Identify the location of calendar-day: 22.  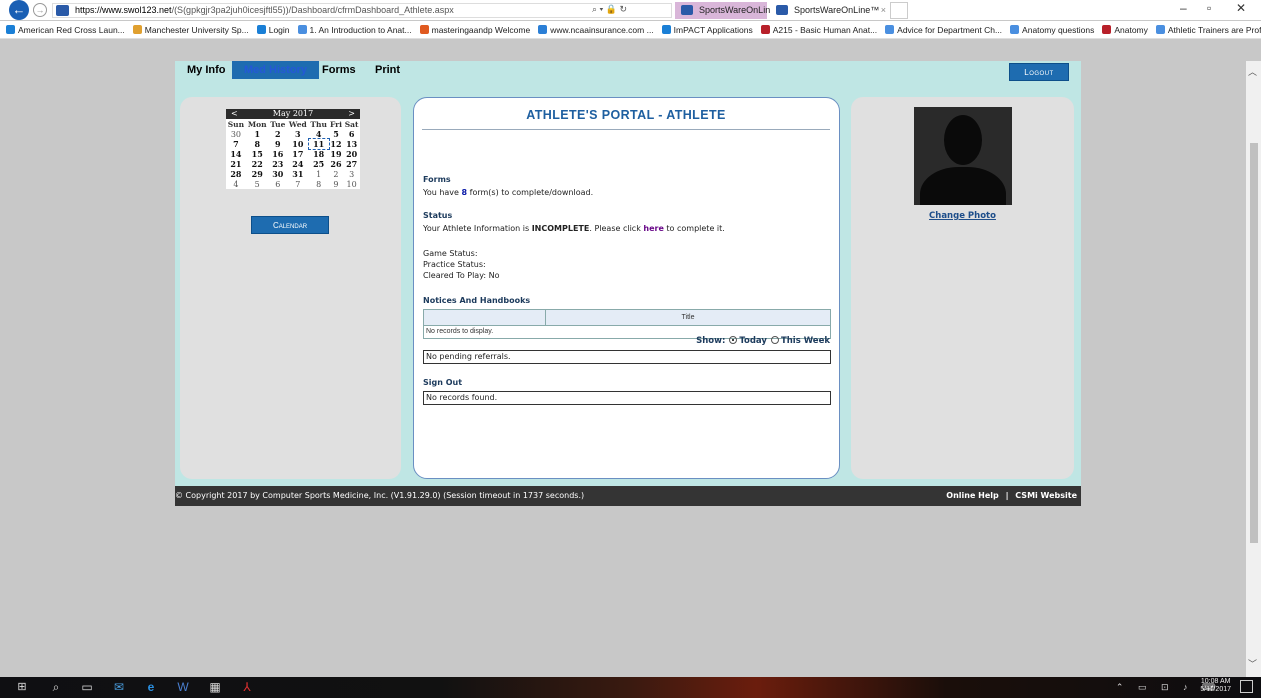
(257, 164).